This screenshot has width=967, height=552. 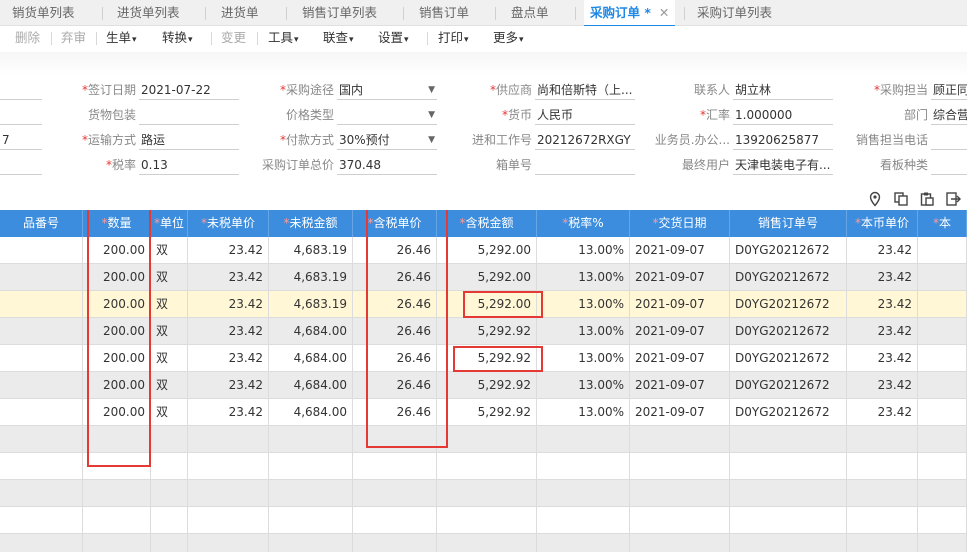 What do you see at coordinates (148, 13) in the screenshot?
I see `tab-purchase-receipt-list: 进货单列表` at bounding box center [148, 13].